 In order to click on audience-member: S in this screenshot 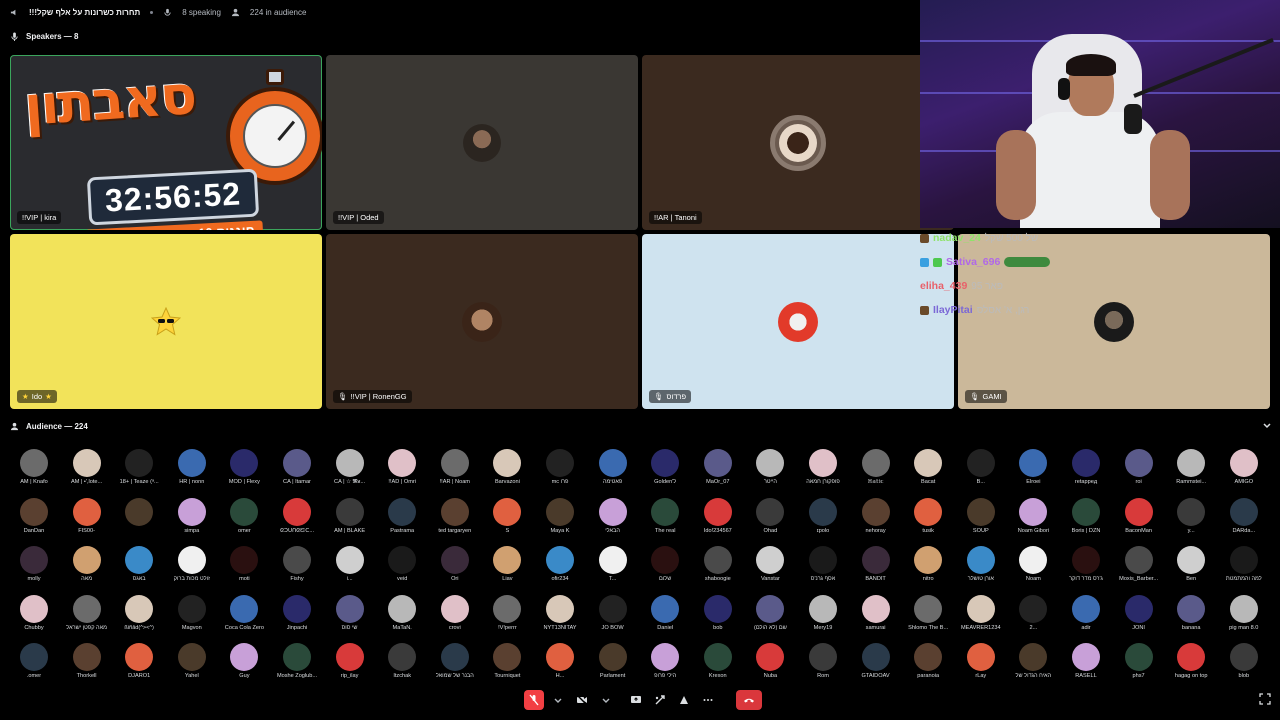, I will do `click(507, 519)`.